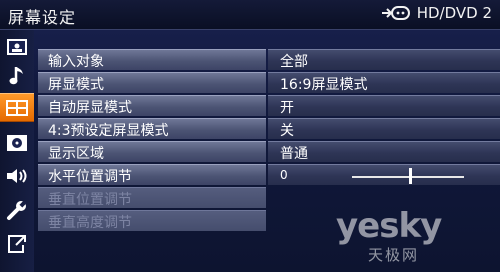  Describe the element at coordinates (90, 177) in the screenshot. I see `row-label: 水平位置调节` at that location.